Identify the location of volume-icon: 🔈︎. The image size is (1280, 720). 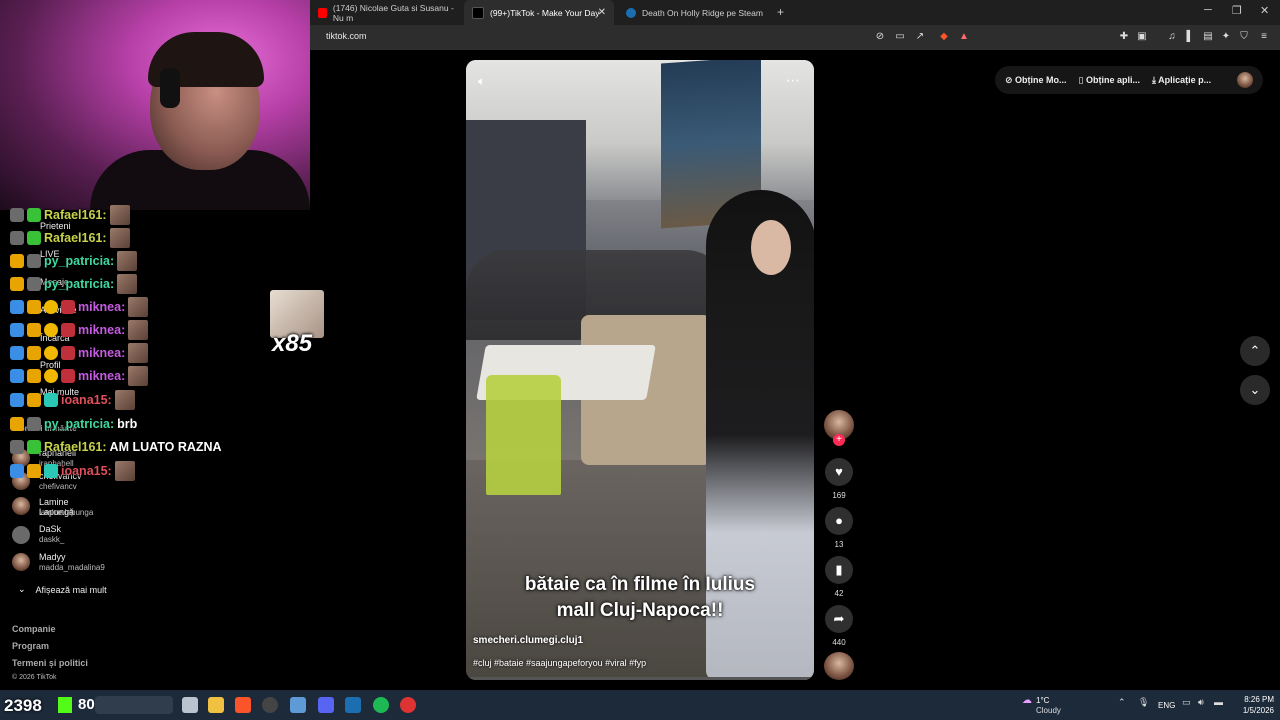
(481, 81).